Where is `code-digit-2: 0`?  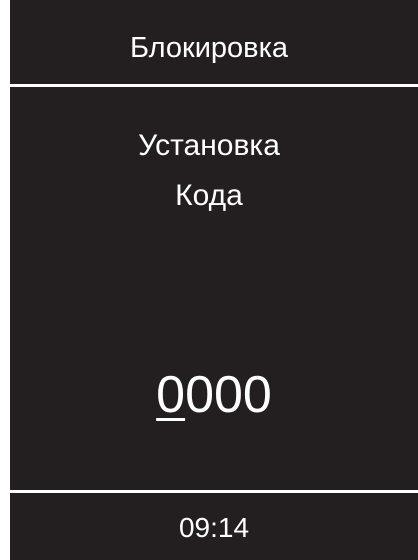
code-digit-2: 0 is located at coordinates (199, 395).